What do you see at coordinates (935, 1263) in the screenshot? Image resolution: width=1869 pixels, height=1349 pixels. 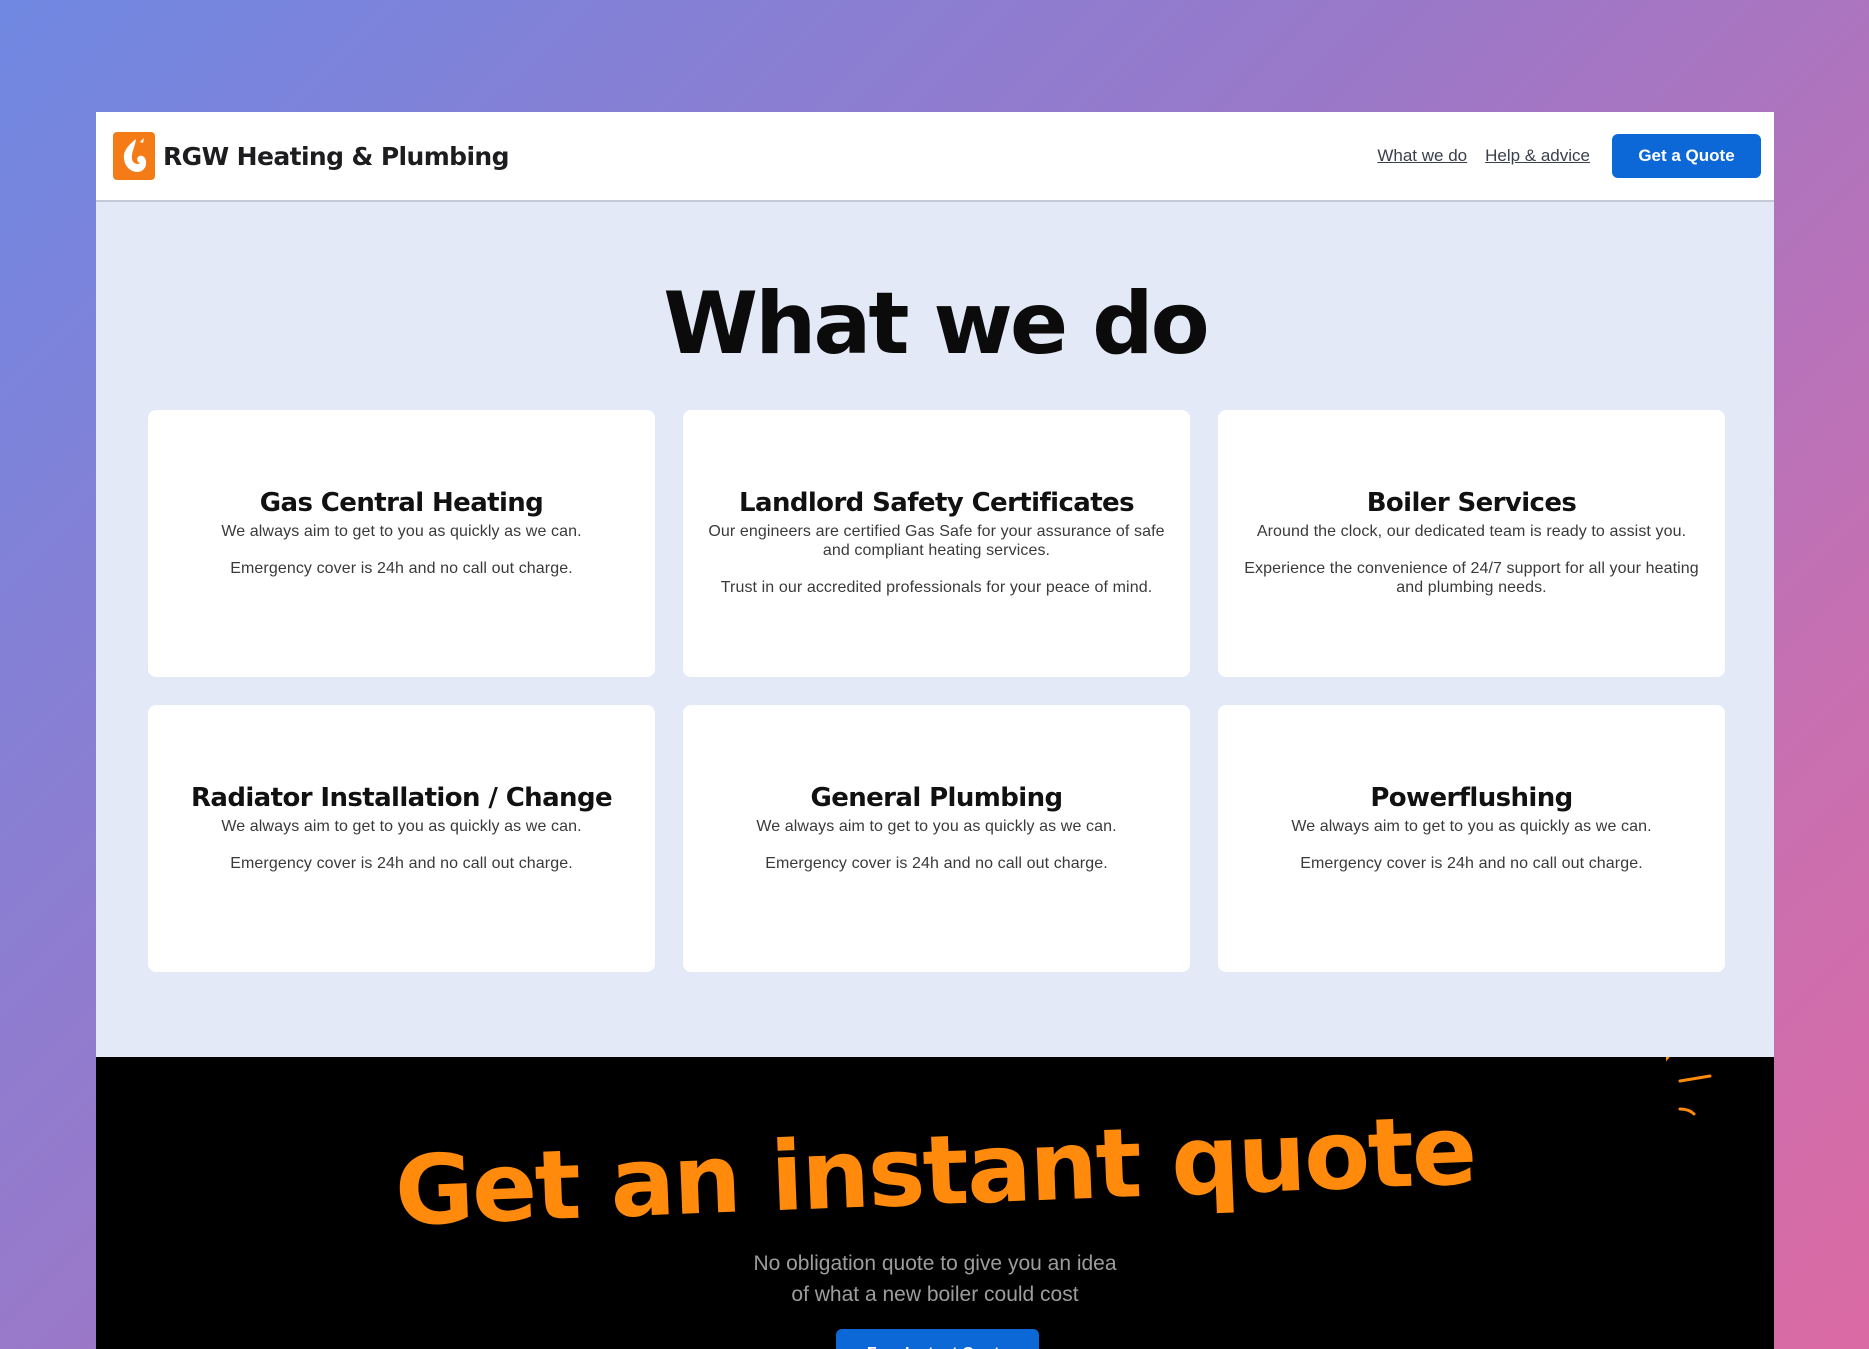 I see `subtitle-line: No obligation quote to give you an idea` at bounding box center [935, 1263].